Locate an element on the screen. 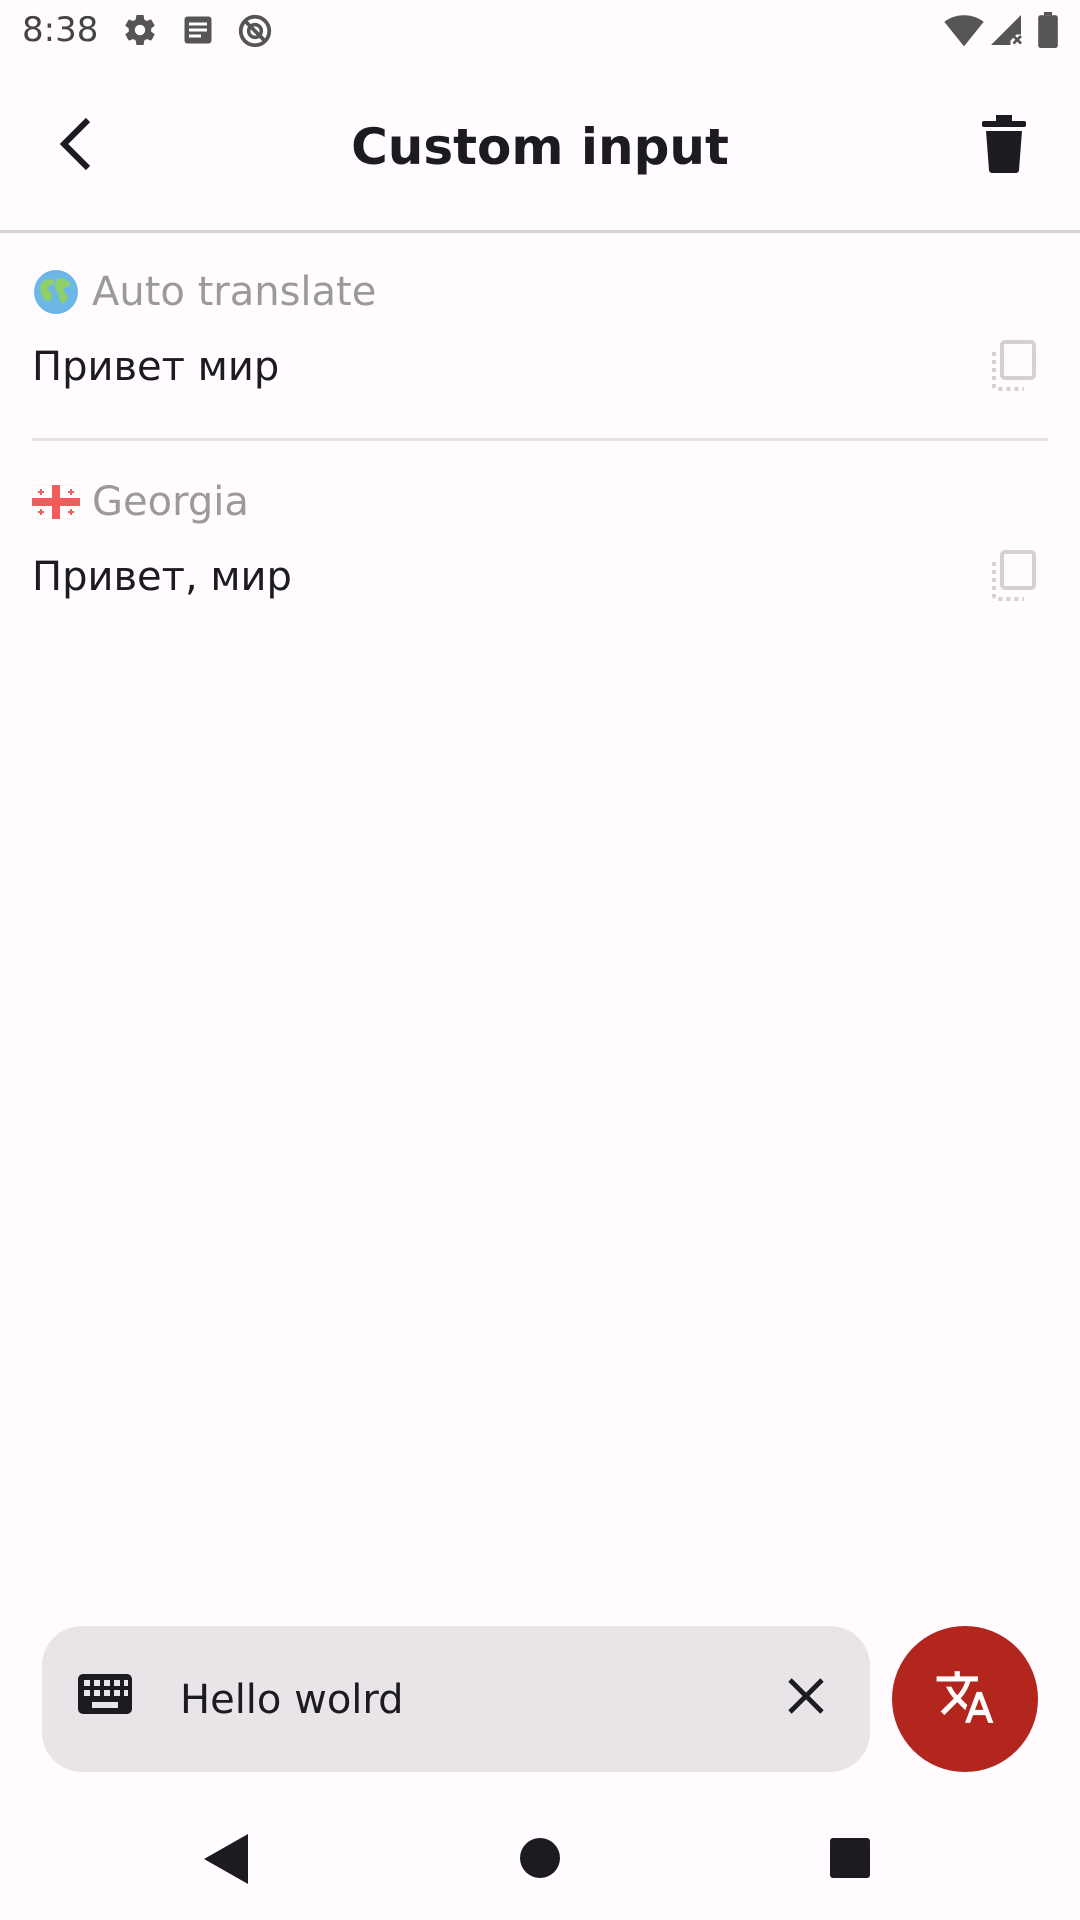 This screenshot has width=1080, height=1920. clear-button is located at coordinates (806, 1698).